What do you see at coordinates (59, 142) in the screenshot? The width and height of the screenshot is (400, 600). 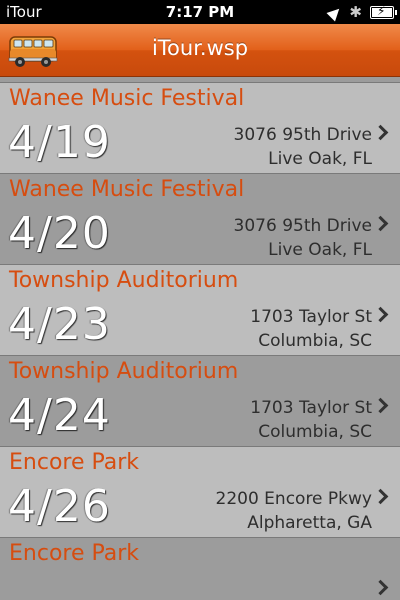 I see `event-date: 4/19` at bounding box center [59, 142].